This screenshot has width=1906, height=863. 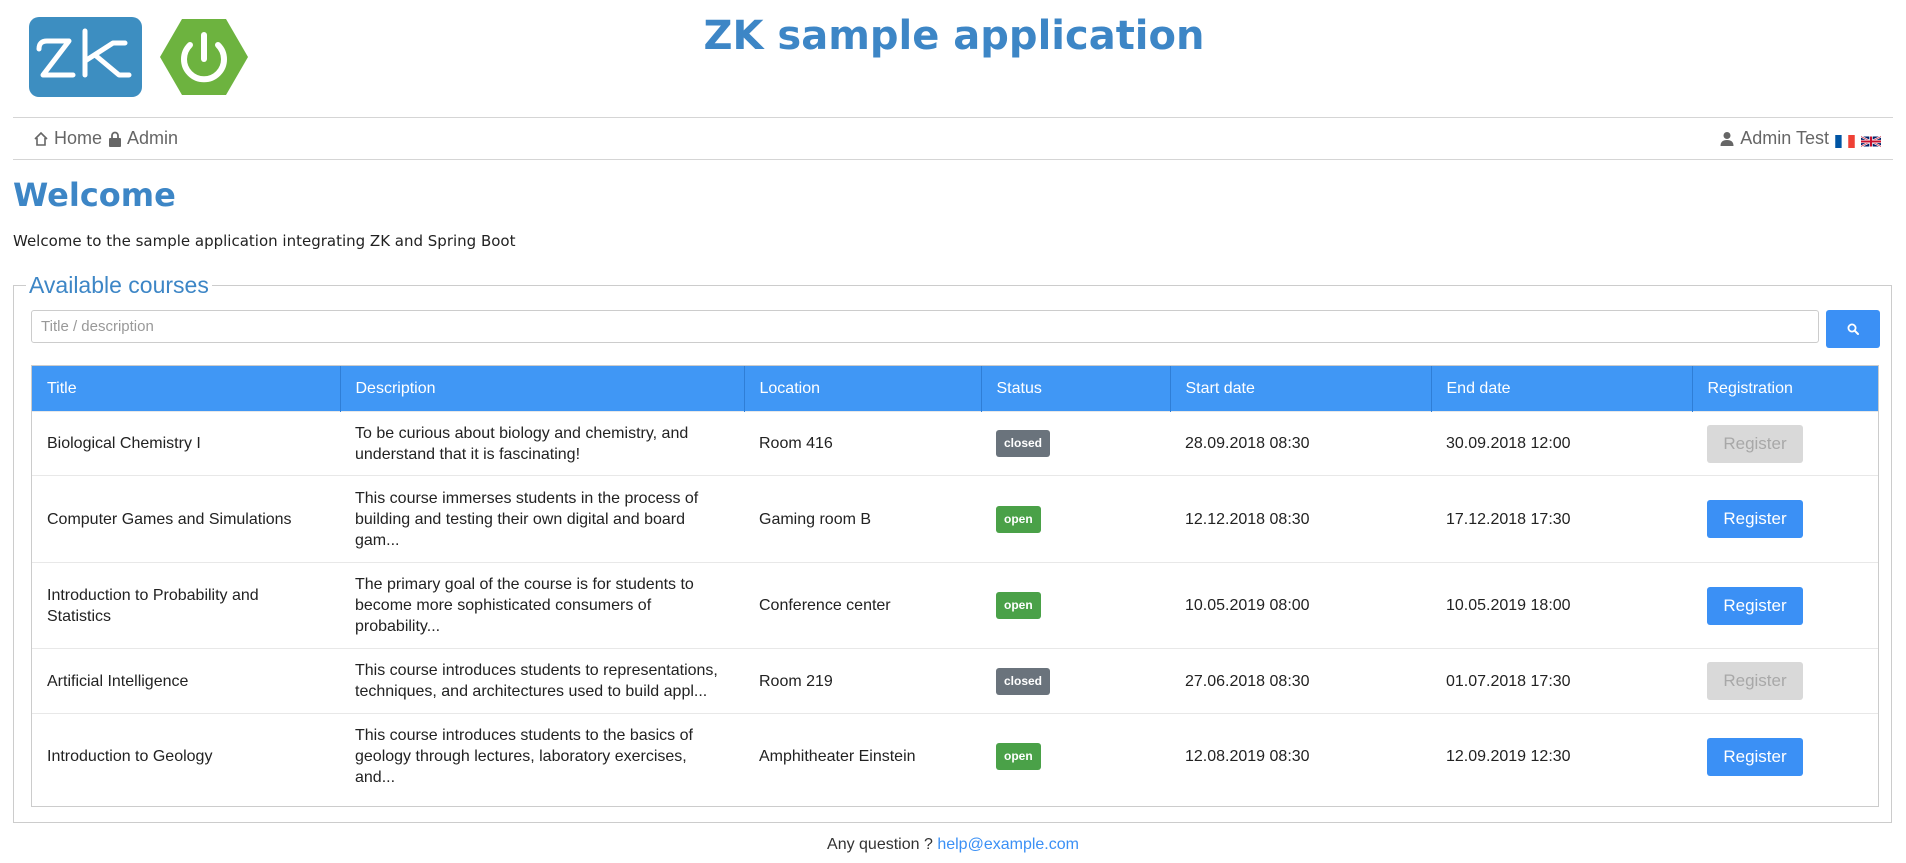 What do you see at coordinates (78, 138) in the screenshot?
I see `nav-home-label: Home` at bounding box center [78, 138].